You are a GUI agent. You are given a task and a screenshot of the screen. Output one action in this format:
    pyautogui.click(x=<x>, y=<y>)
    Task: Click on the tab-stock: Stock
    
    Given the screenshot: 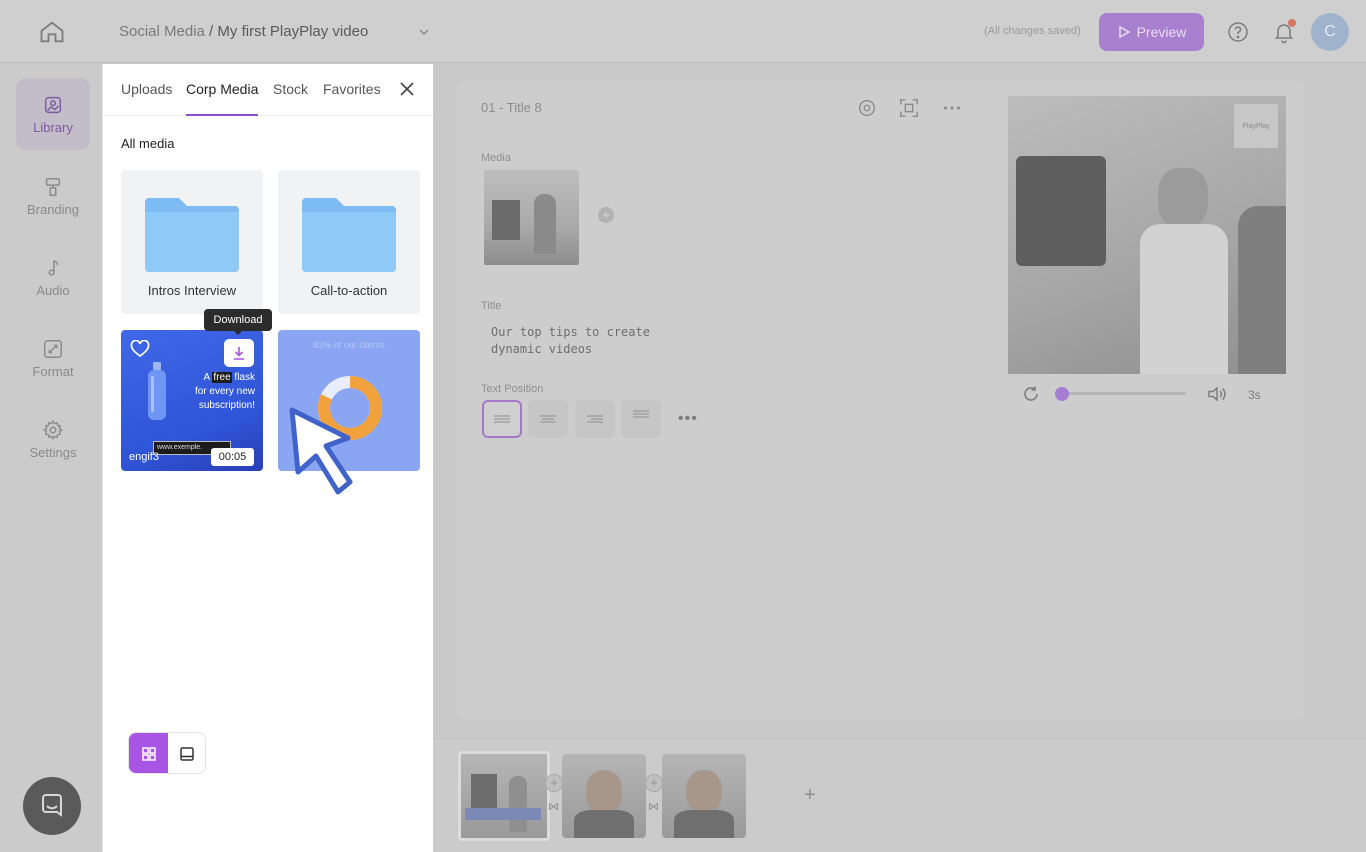 What is the action you would take?
    pyautogui.click(x=290, y=89)
    